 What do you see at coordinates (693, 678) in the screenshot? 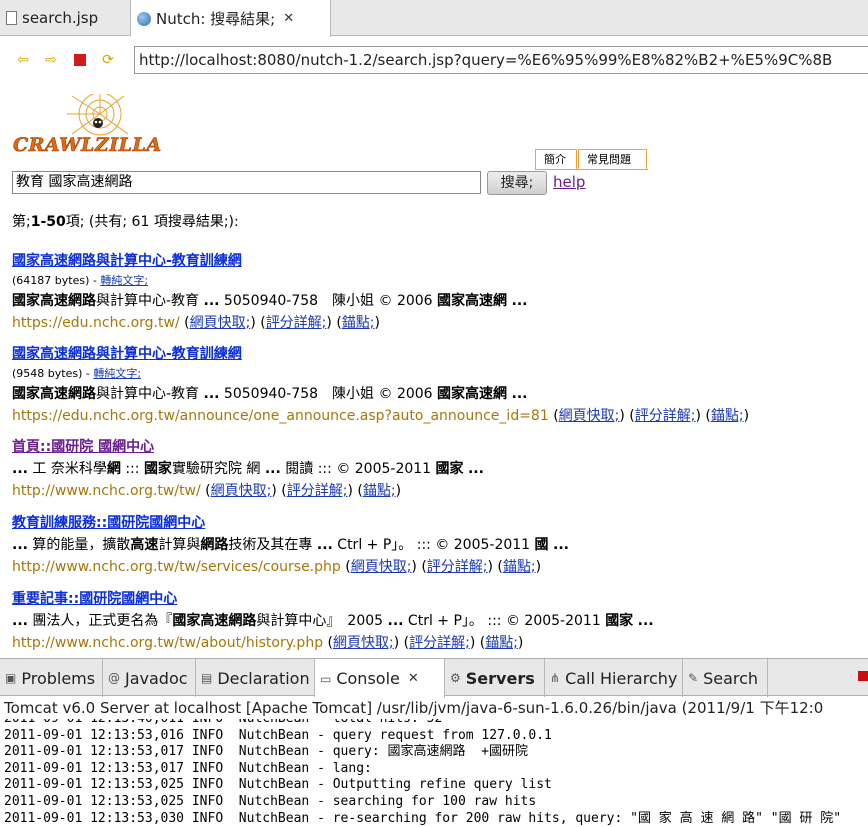
I see `search-icon: ✎` at bounding box center [693, 678].